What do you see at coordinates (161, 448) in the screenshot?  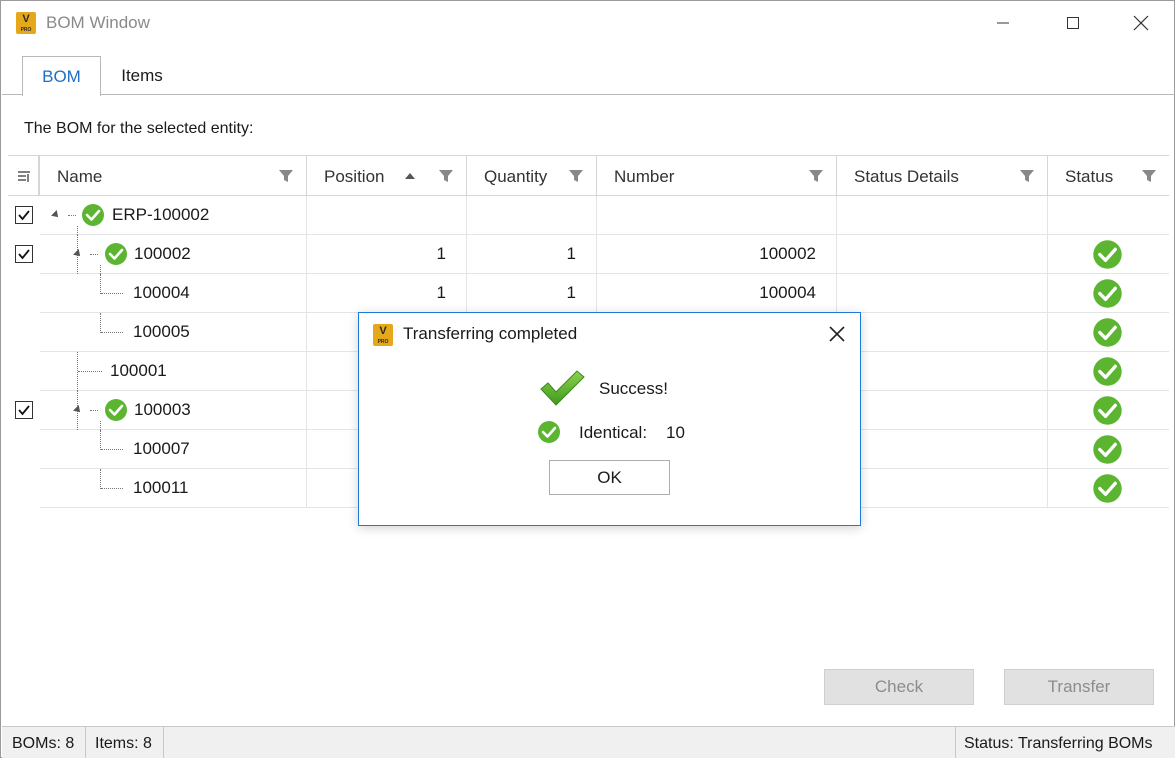 I see `cell-name: 100007` at bounding box center [161, 448].